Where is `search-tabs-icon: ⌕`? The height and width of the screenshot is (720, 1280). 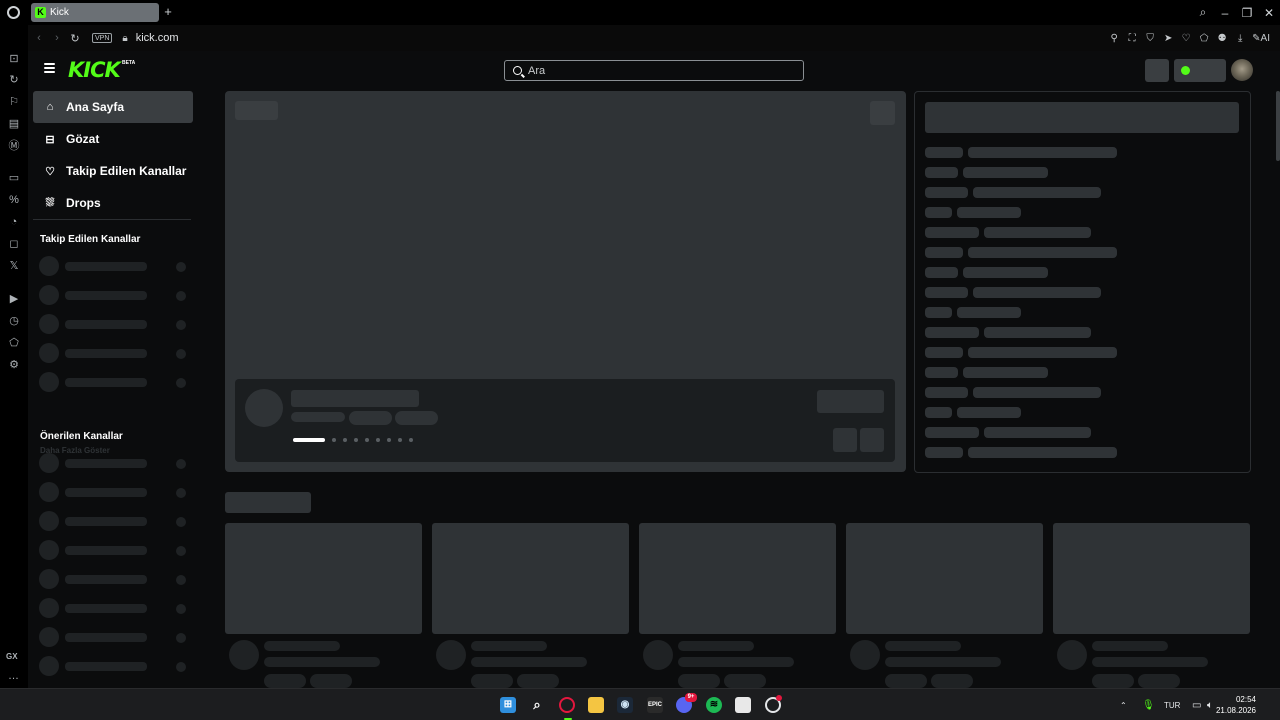
search-tabs-icon: ⌕ is located at coordinates (1203, 12).